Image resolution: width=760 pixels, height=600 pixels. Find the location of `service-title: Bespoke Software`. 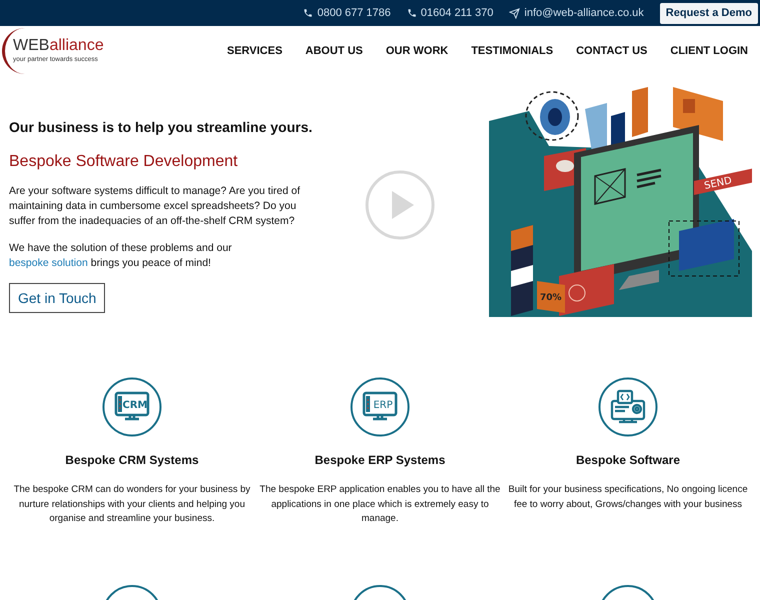

service-title: Bespoke Software is located at coordinates (628, 460).